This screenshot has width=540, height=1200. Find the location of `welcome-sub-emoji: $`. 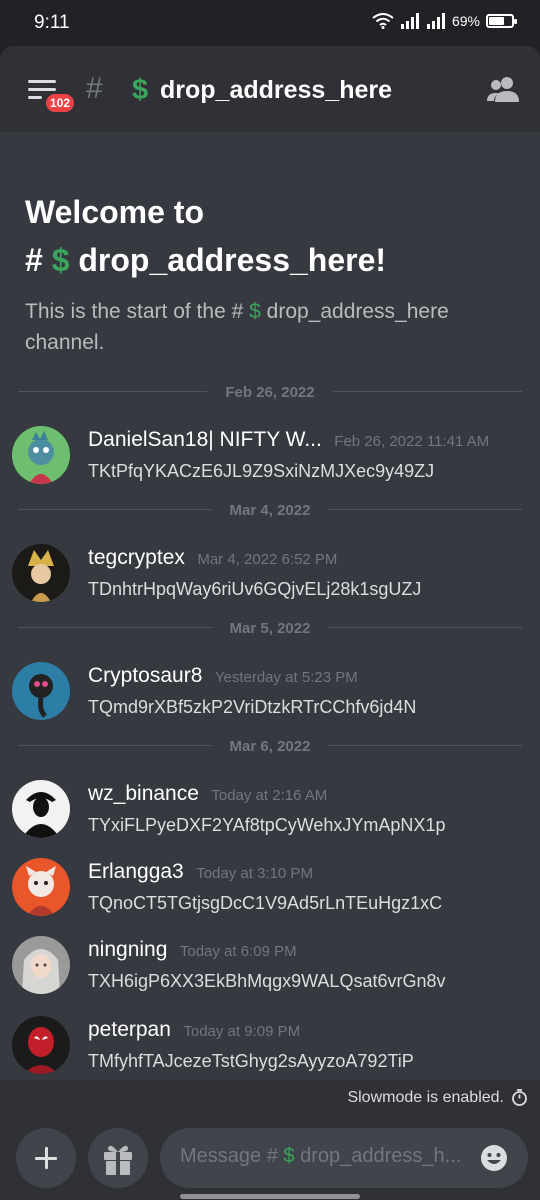

welcome-sub-emoji: $ is located at coordinates (255, 311).